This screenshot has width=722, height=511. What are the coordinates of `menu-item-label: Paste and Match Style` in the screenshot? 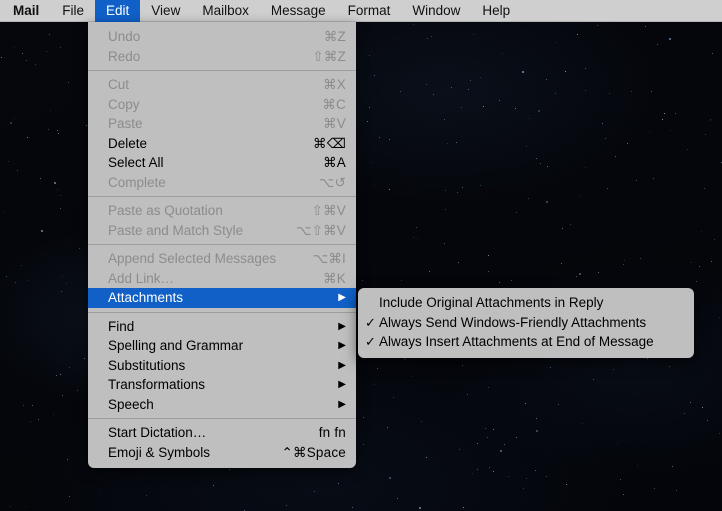 It's located at (176, 230).